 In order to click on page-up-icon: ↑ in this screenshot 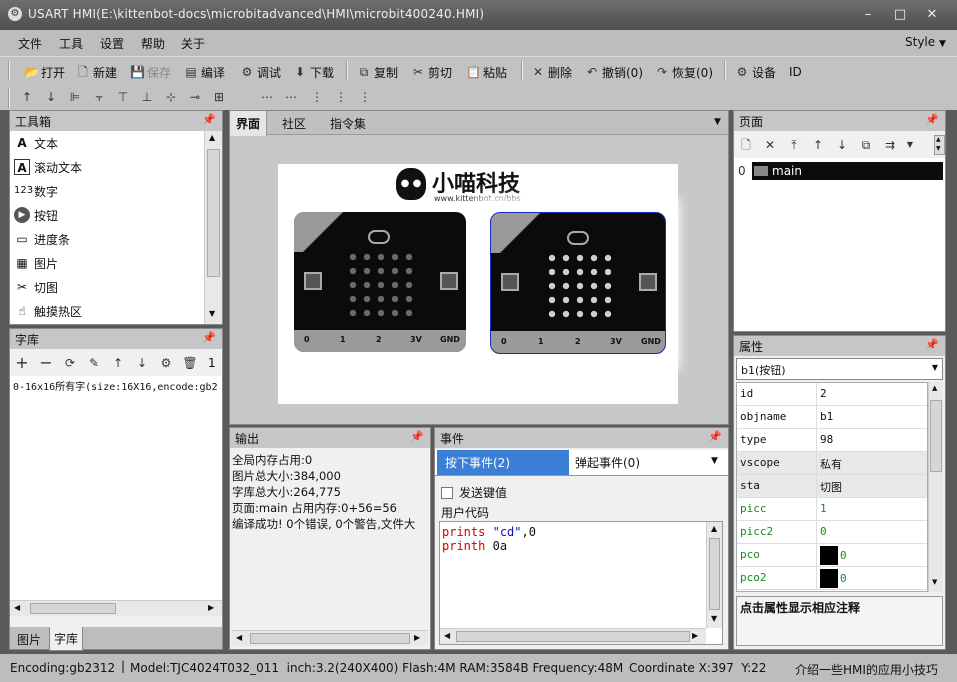, I will do `click(818, 145)`.